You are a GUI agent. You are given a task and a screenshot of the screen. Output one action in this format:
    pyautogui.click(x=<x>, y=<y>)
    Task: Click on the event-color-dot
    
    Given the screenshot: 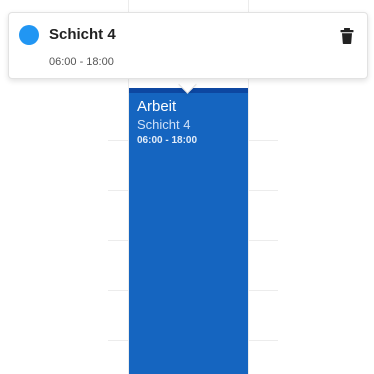 What is the action you would take?
    pyautogui.click(x=29, y=35)
    